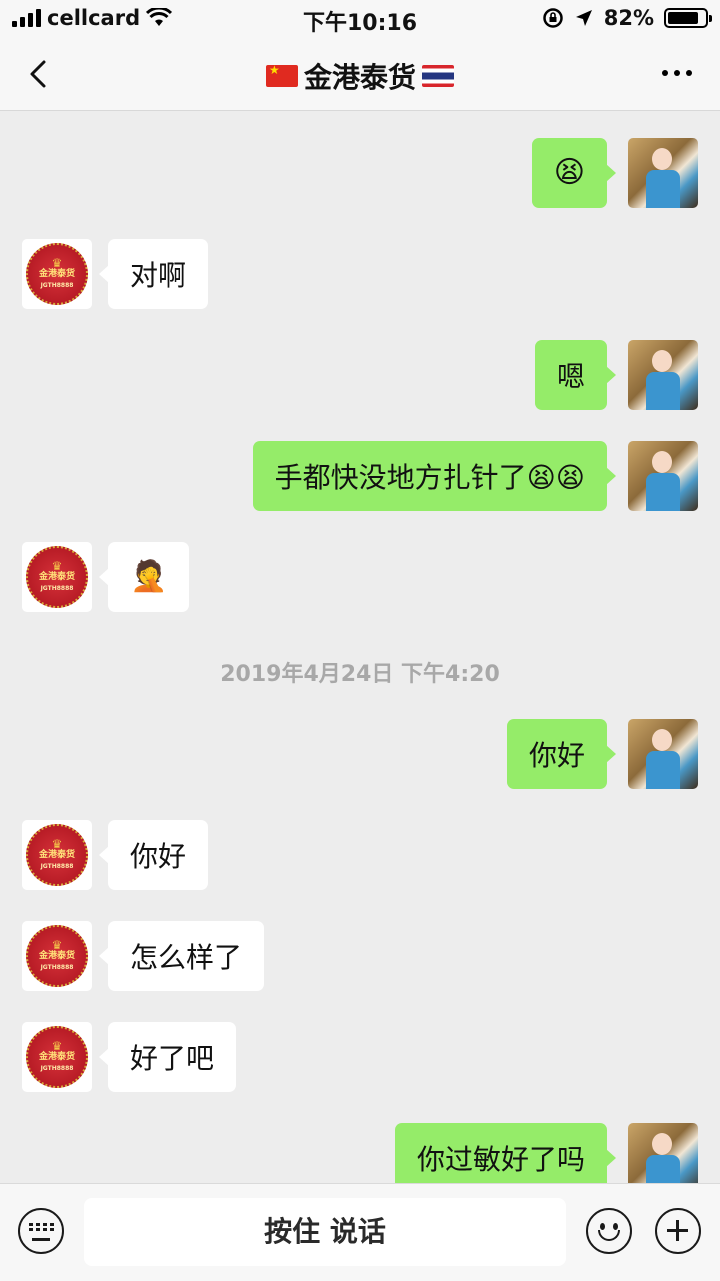 This screenshot has width=720, height=1281. Describe the element at coordinates (360, 674) in the screenshot. I see `message-timestamp: 2019年4月24日 下午4:20` at that location.